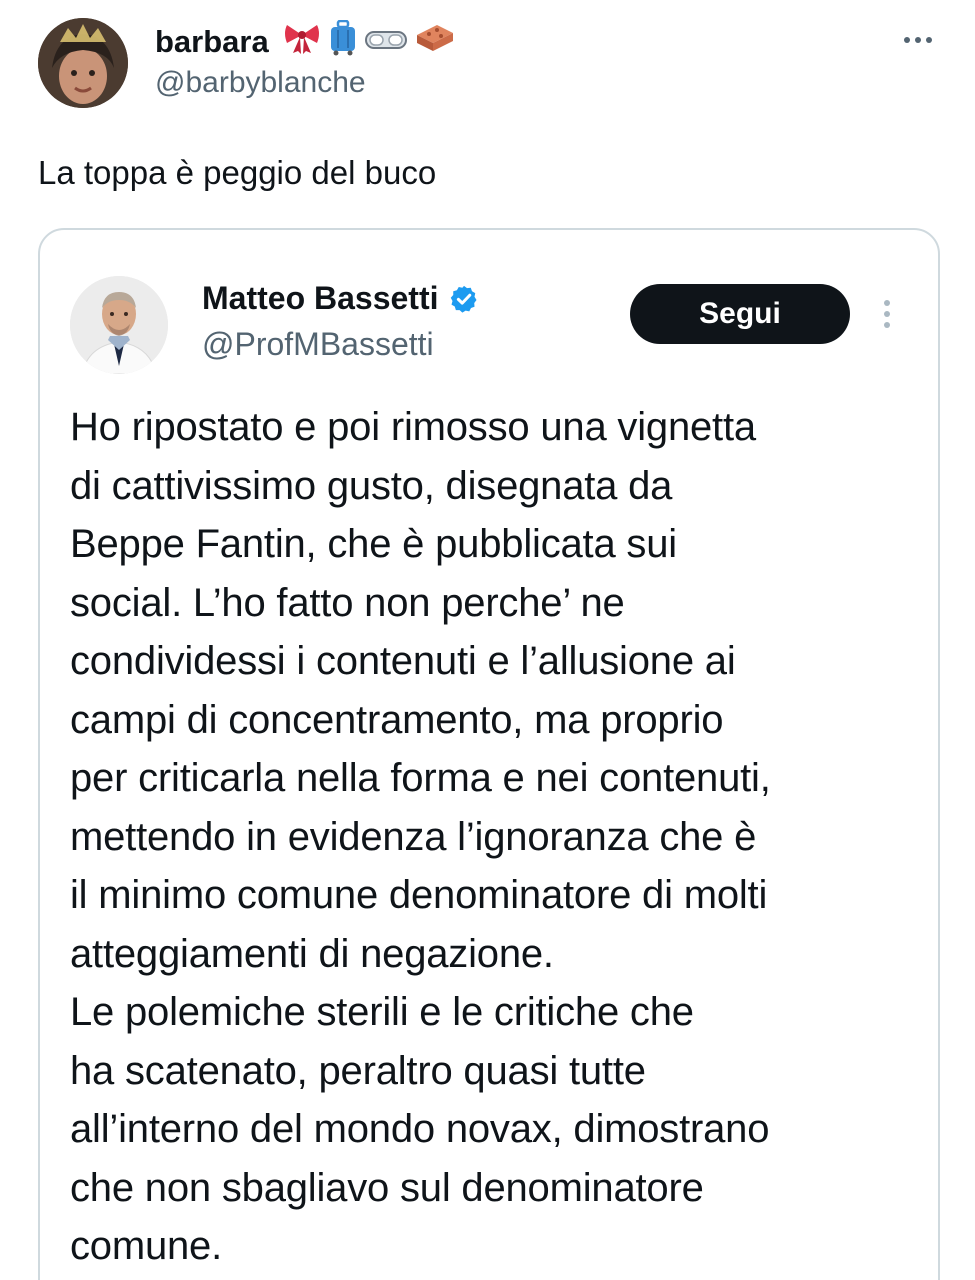 The image size is (975, 1280). Describe the element at coordinates (212, 42) in the screenshot. I see `author-name: barbara` at that location.